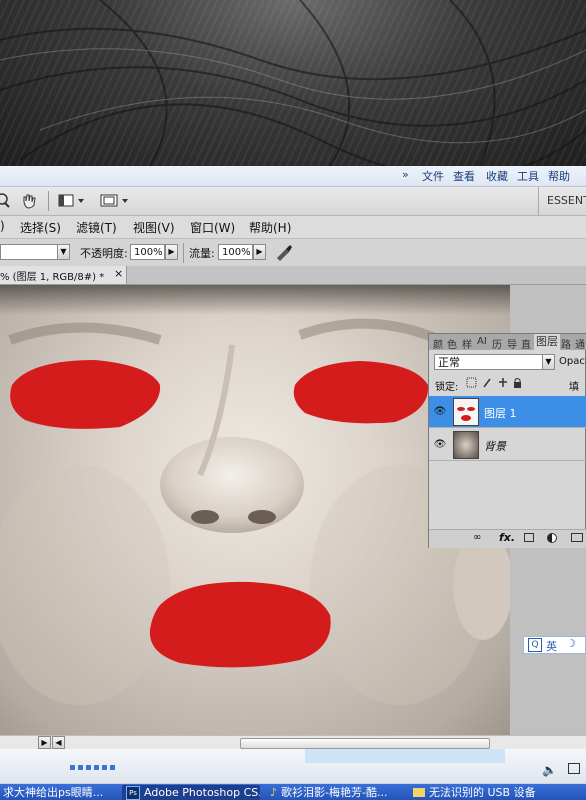 The image size is (586, 800). What do you see at coordinates (572, 361) in the screenshot?
I see `opacity-label: Opacit` at bounding box center [572, 361].